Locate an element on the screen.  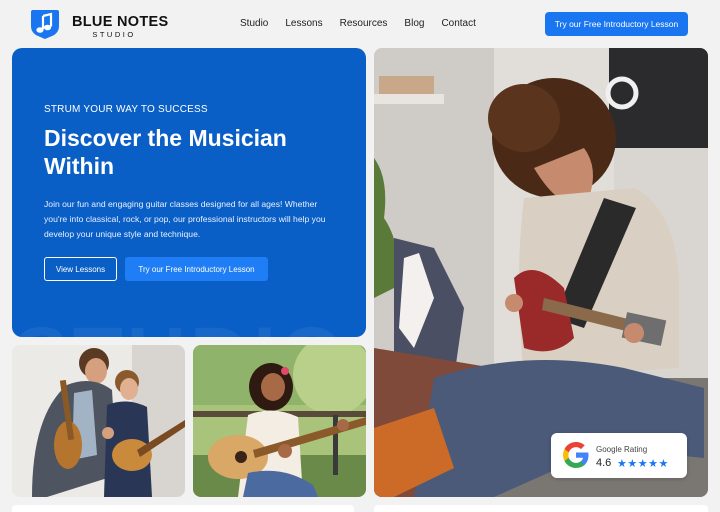
photo-teacher-and-student is located at coordinates (98, 421).